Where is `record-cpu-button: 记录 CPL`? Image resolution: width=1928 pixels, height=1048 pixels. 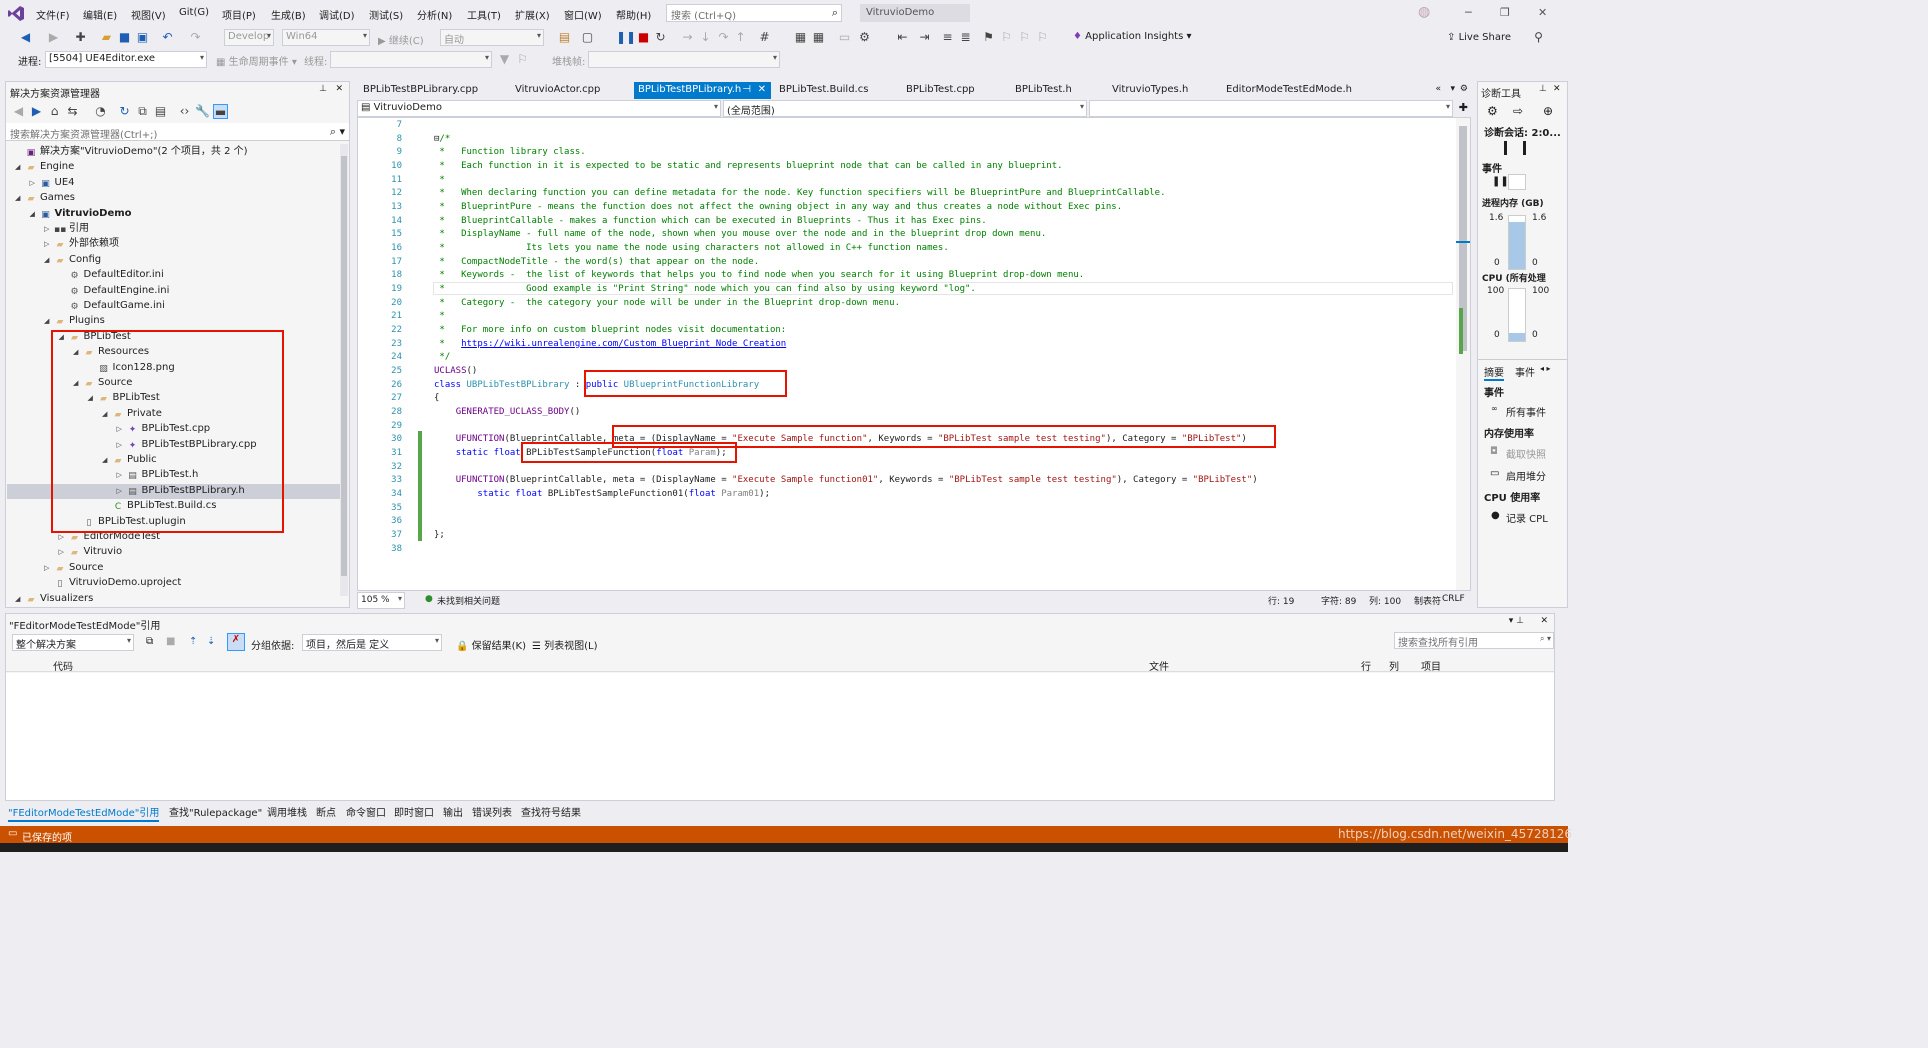 record-cpu-button: 记录 CPL is located at coordinates (1527, 517).